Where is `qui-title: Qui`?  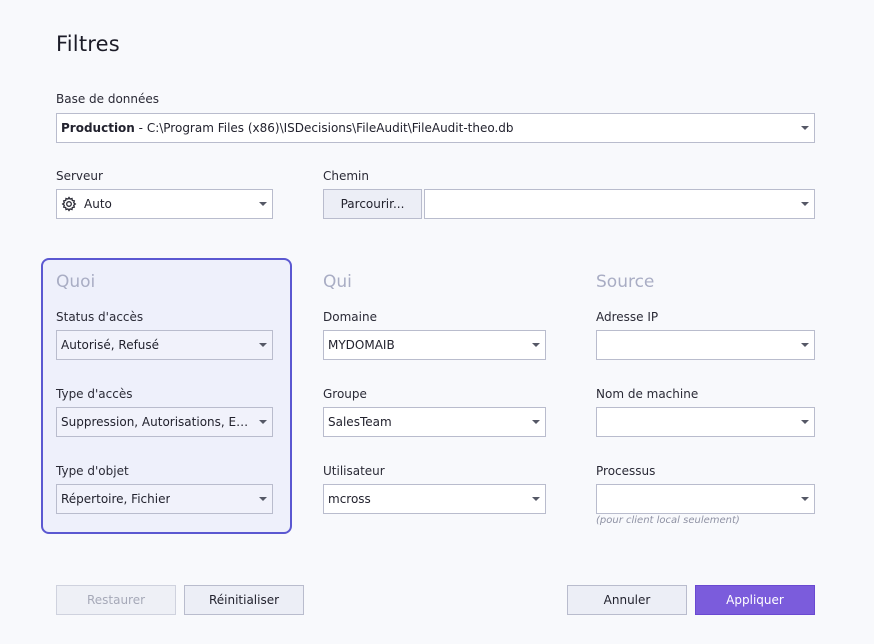
qui-title: Qui is located at coordinates (337, 282).